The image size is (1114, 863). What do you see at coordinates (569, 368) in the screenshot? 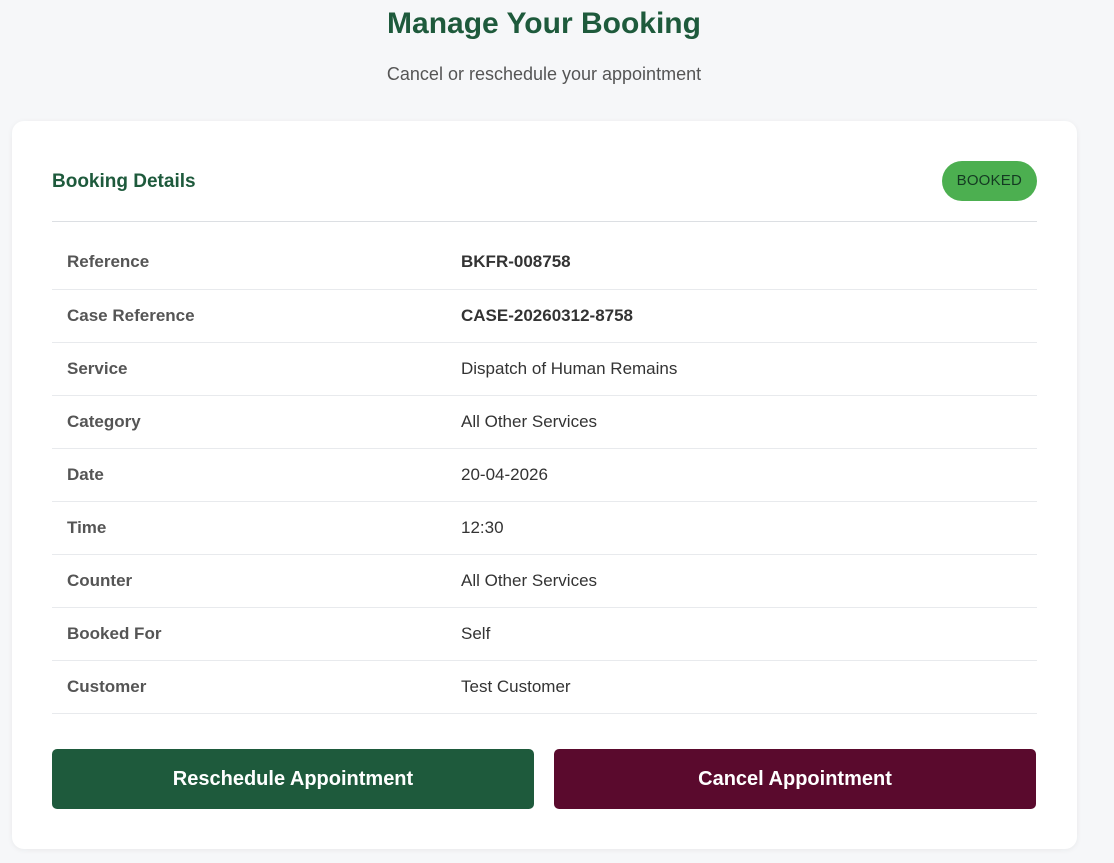
I see `detail-value: Dispatch of Human Remains` at bounding box center [569, 368].